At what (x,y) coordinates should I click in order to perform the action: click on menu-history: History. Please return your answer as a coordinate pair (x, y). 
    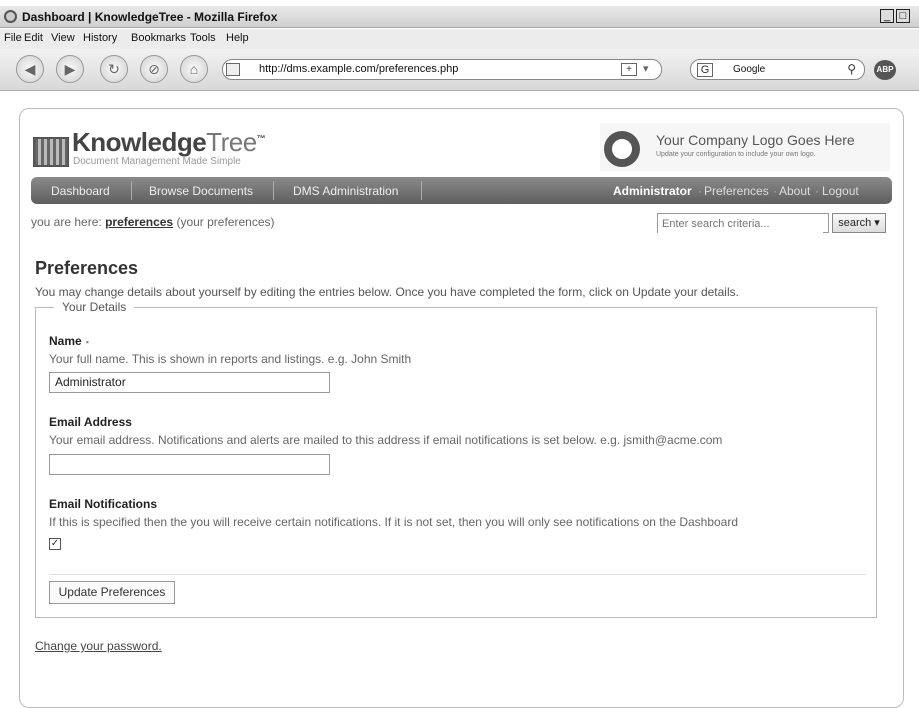
    Looking at the image, I should click on (100, 38).